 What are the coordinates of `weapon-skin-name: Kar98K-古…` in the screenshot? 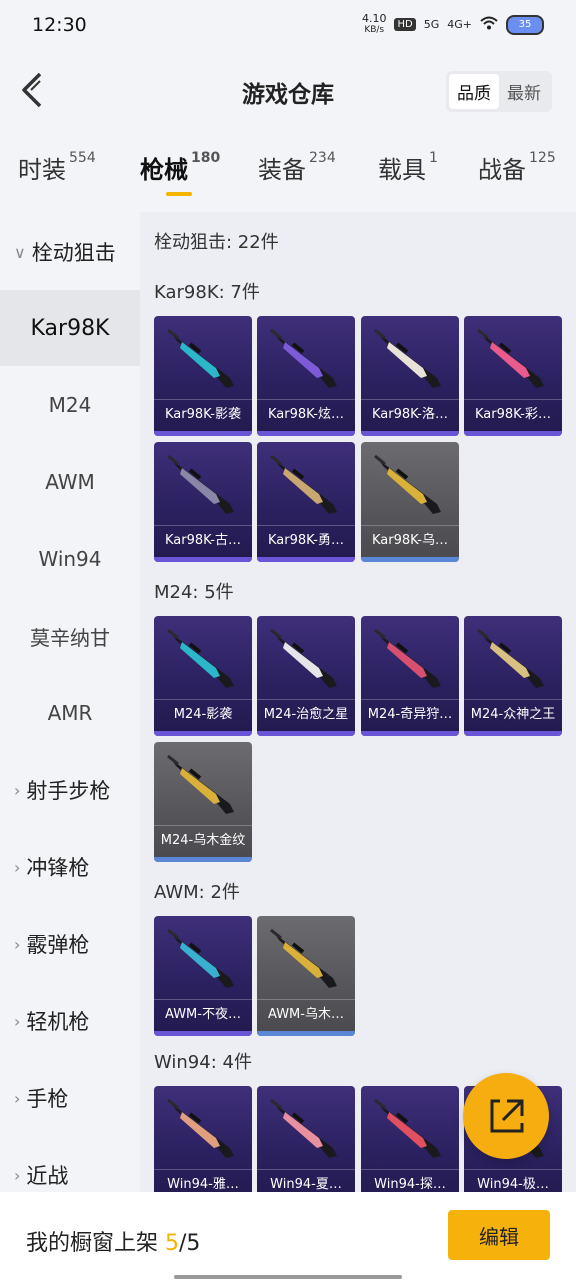 It's located at (203, 540).